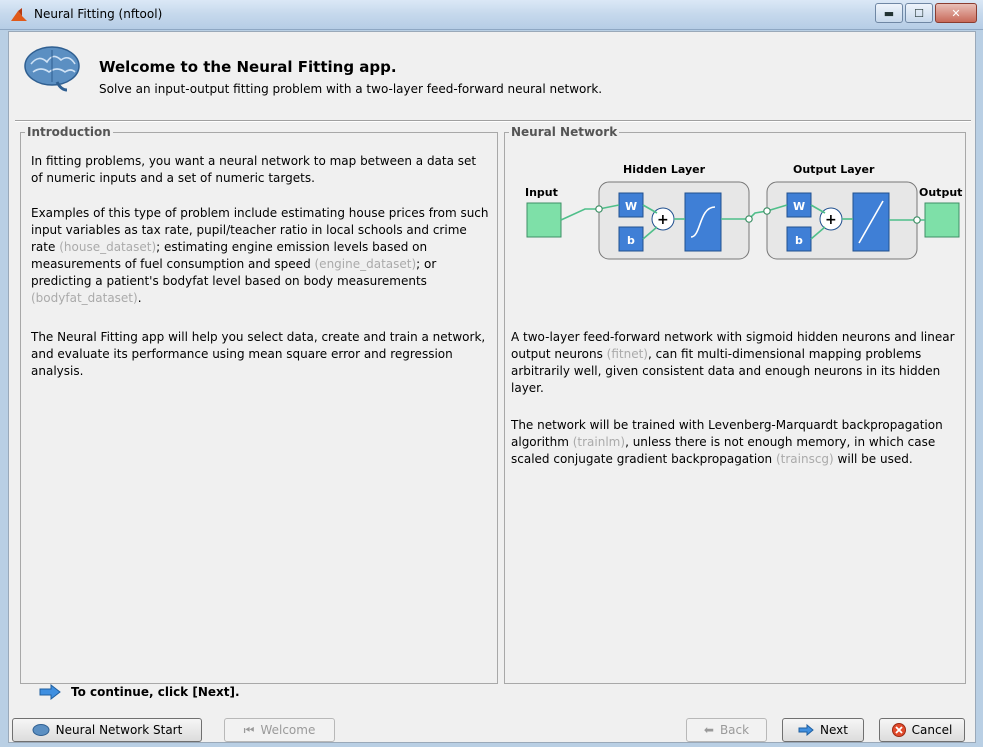 The width and height of the screenshot is (983, 747). What do you see at coordinates (799, 240) in the screenshot?
I see `output-bias-label: b` at bounding box center [799, 240].